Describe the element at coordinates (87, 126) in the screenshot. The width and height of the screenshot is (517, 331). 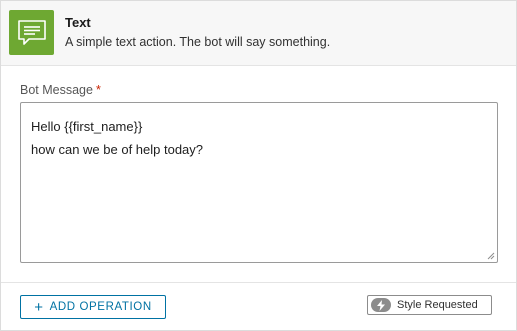
I see `bot-message-line-1: Hello {{first_name}}` at that location.